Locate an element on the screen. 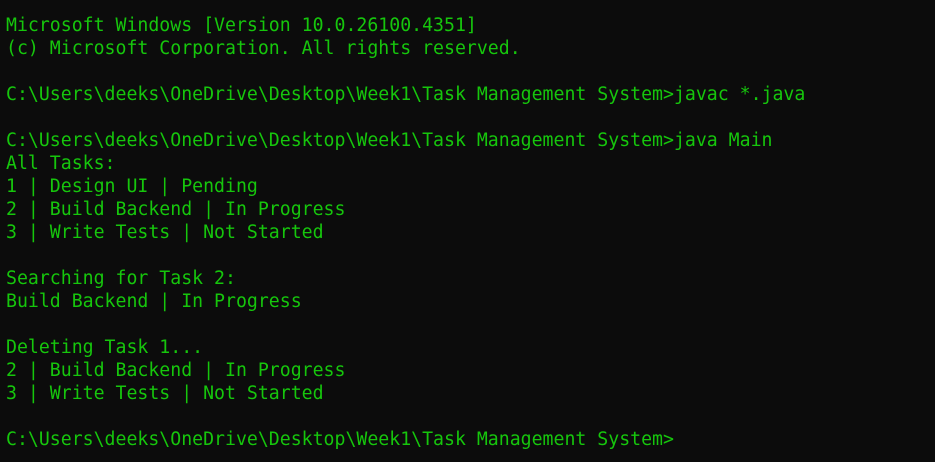  terminal-output-line: All Tasks: is located at coordinates (61, 163).